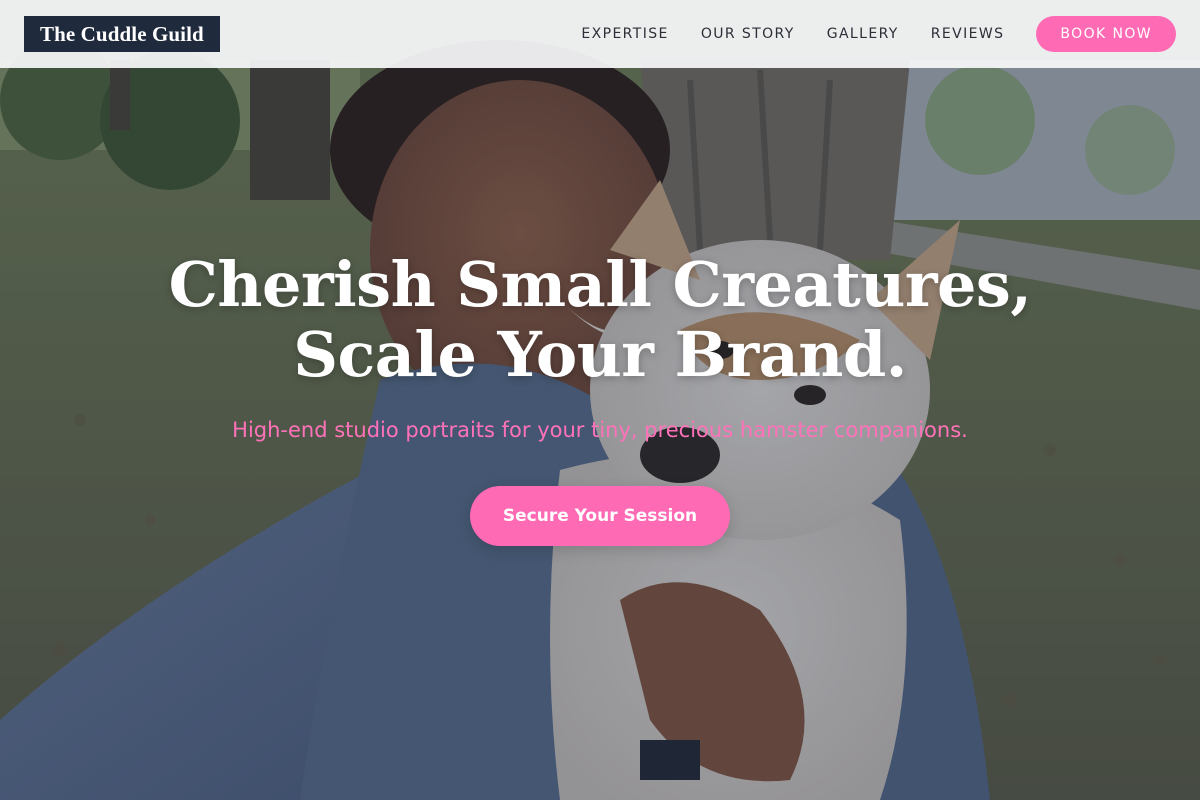 The image size is (1200, 800). What do you see at coordinates (600, 354) in the screenshot?
I see `hero-title-line-2: Scale Your Brand.` at bounding box center [600, 354].